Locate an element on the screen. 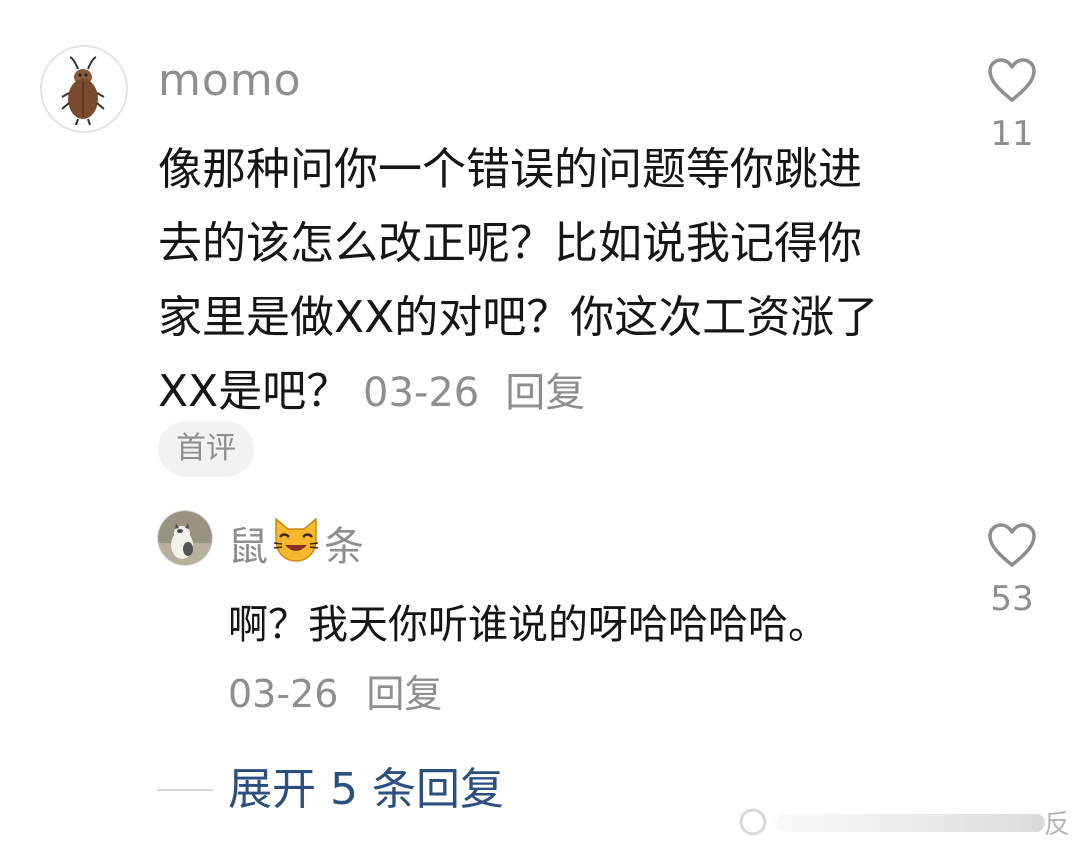  reply-meta: 03-26 回复 is located at coordinates (335, 694).